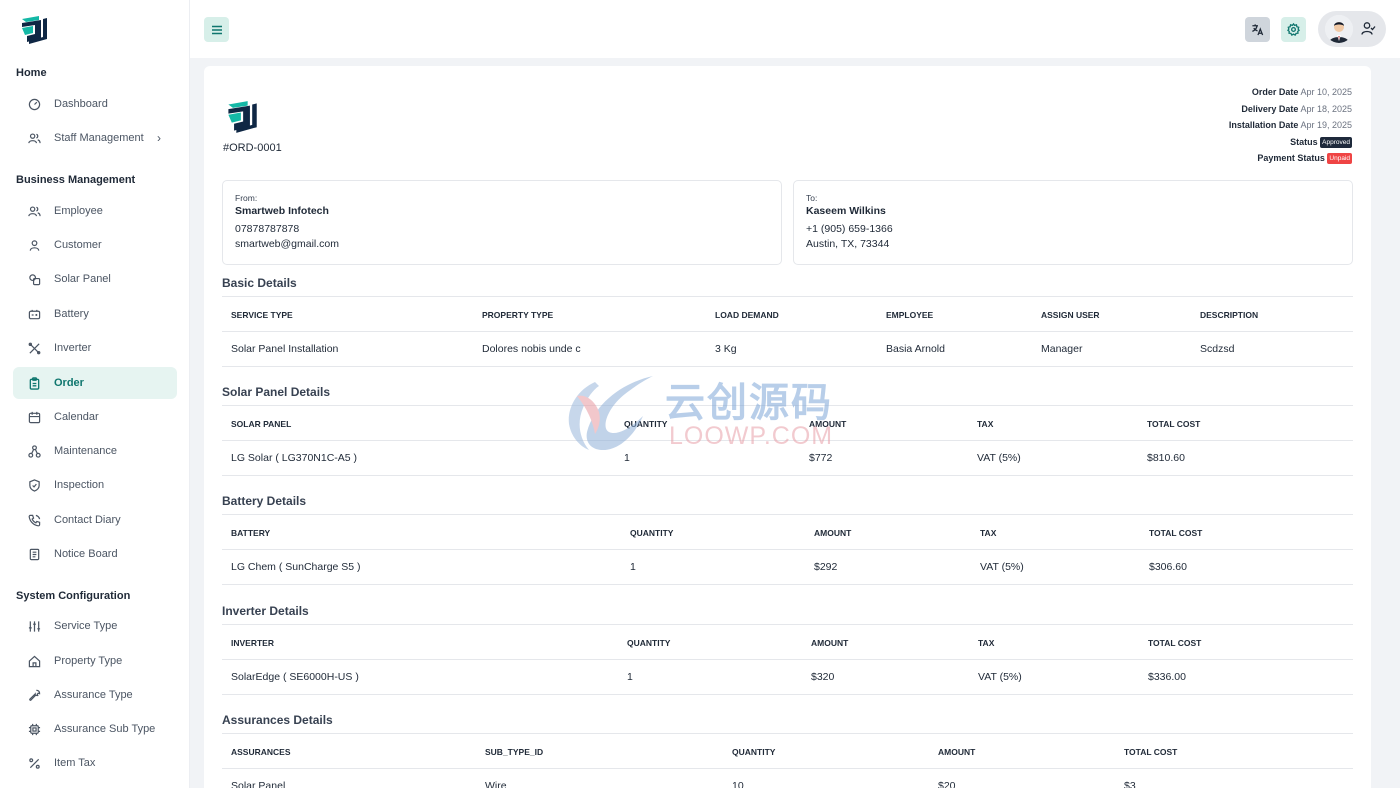  Describe the element at coordinates (738, 784) in the screenshot. I see `table-cell: 10` at that location.